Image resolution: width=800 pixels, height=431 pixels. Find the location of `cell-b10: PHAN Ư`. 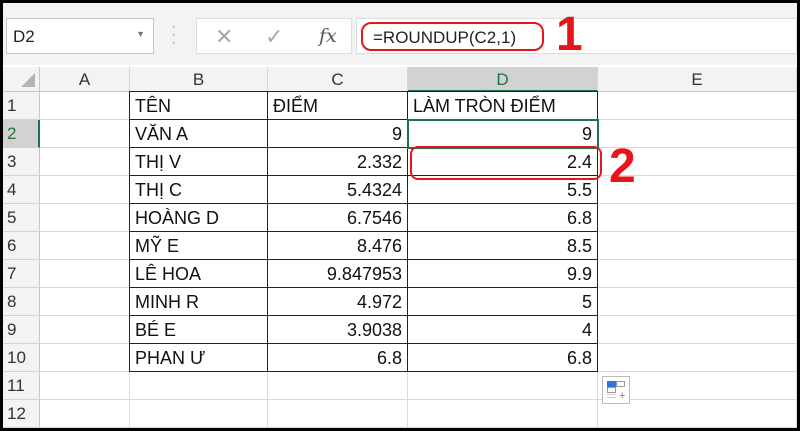

cell-b10: PHAN Ư is located at coordinates (198, 357).